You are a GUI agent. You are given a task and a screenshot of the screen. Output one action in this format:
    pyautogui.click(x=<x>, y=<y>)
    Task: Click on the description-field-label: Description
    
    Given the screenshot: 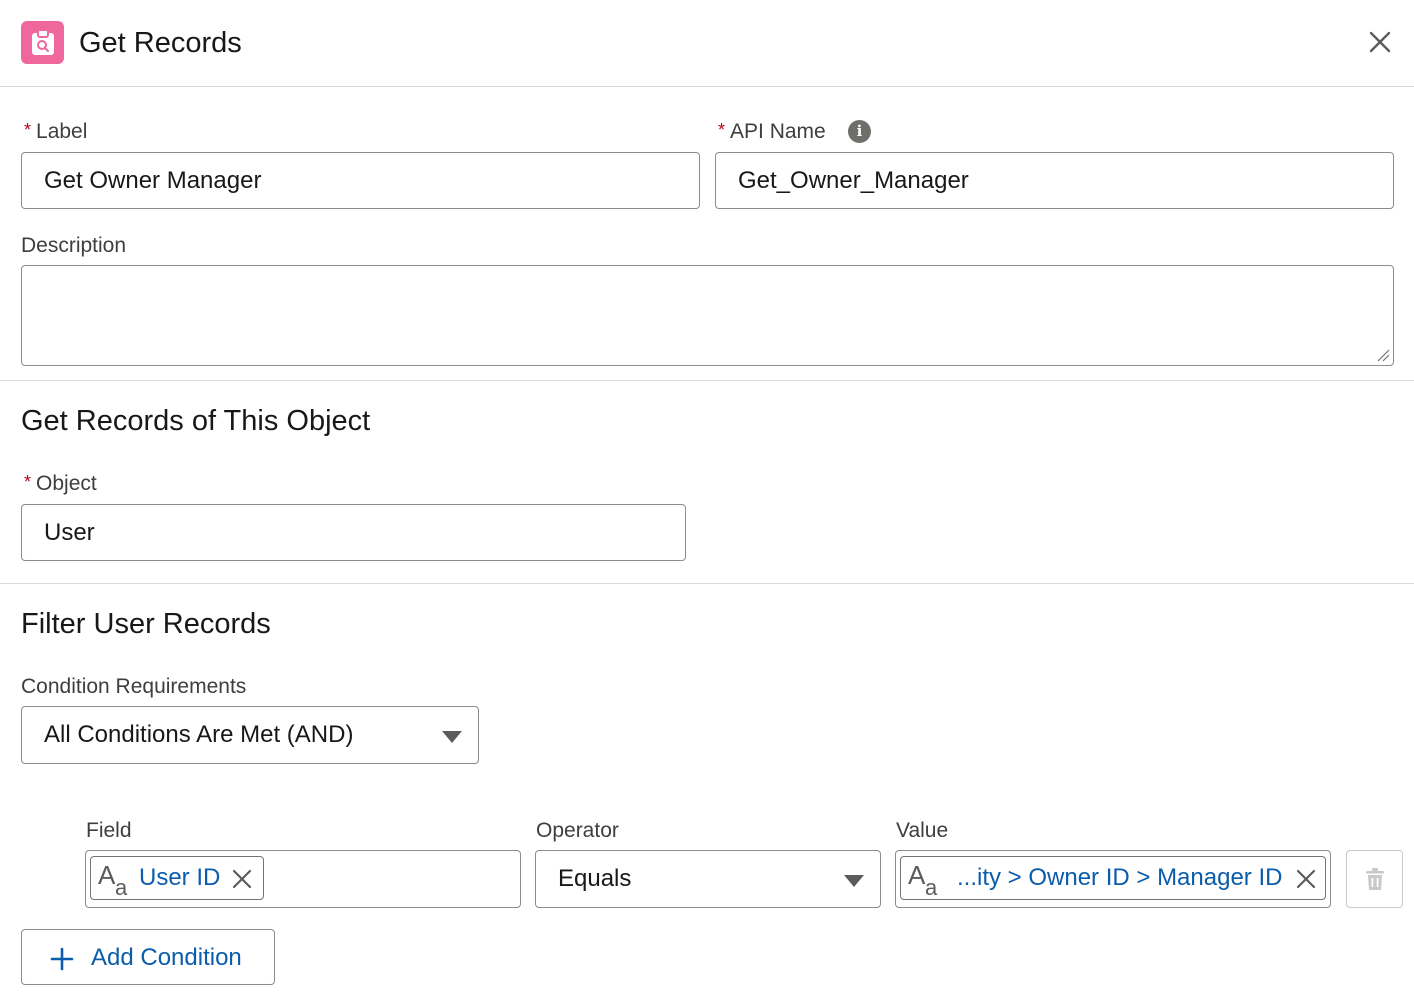 What is the action you would take?
    pyautogui.click(x=74, y=245)
    